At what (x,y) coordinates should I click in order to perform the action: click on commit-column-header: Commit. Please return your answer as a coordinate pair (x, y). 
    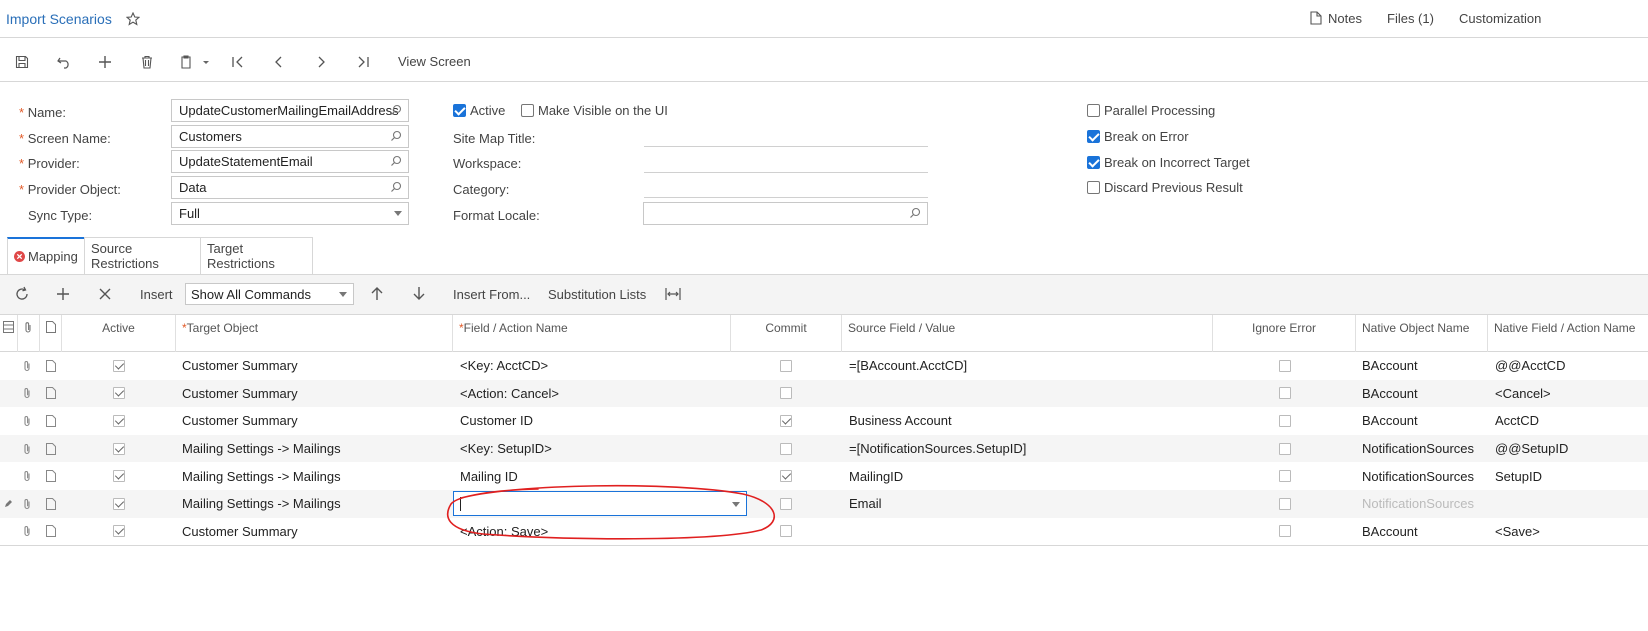
    Looking at the image, I should click on (786, 333).